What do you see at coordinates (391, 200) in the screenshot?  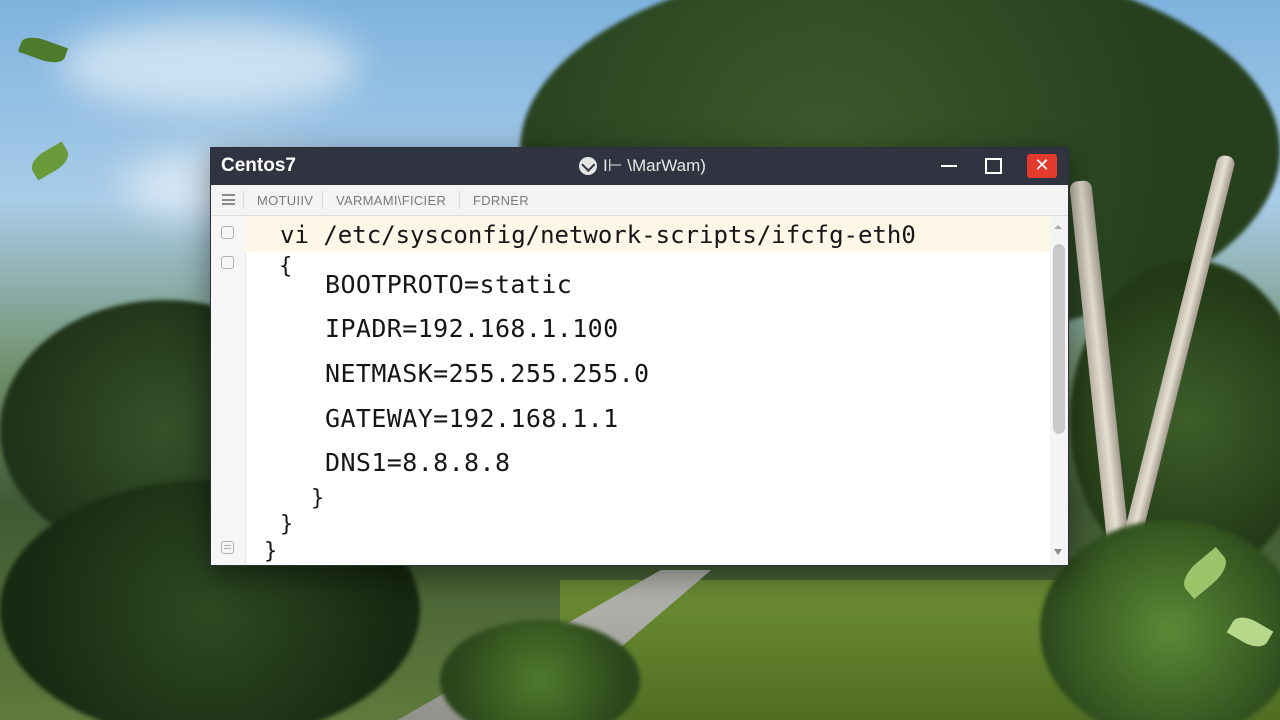 I see `menu-item-2: VARMAMI\FICIER` at bounding box center [391, 200].